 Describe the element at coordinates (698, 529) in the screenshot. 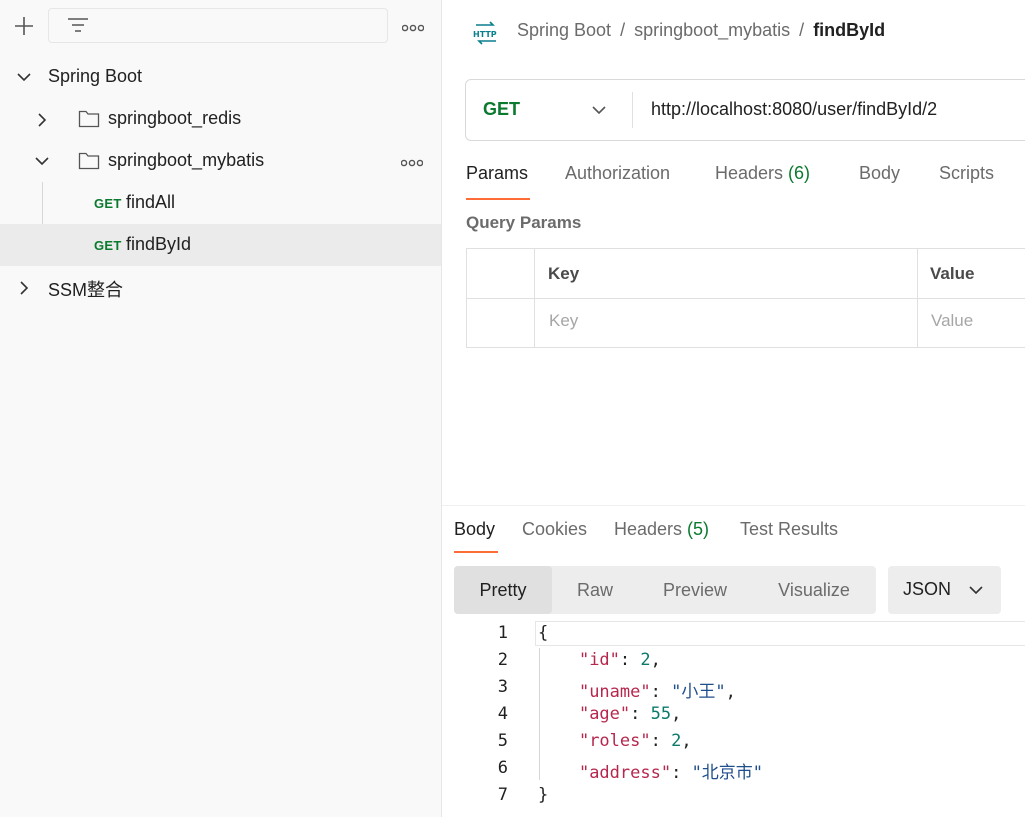

I see `tab-headers-count: (5)` at that location.